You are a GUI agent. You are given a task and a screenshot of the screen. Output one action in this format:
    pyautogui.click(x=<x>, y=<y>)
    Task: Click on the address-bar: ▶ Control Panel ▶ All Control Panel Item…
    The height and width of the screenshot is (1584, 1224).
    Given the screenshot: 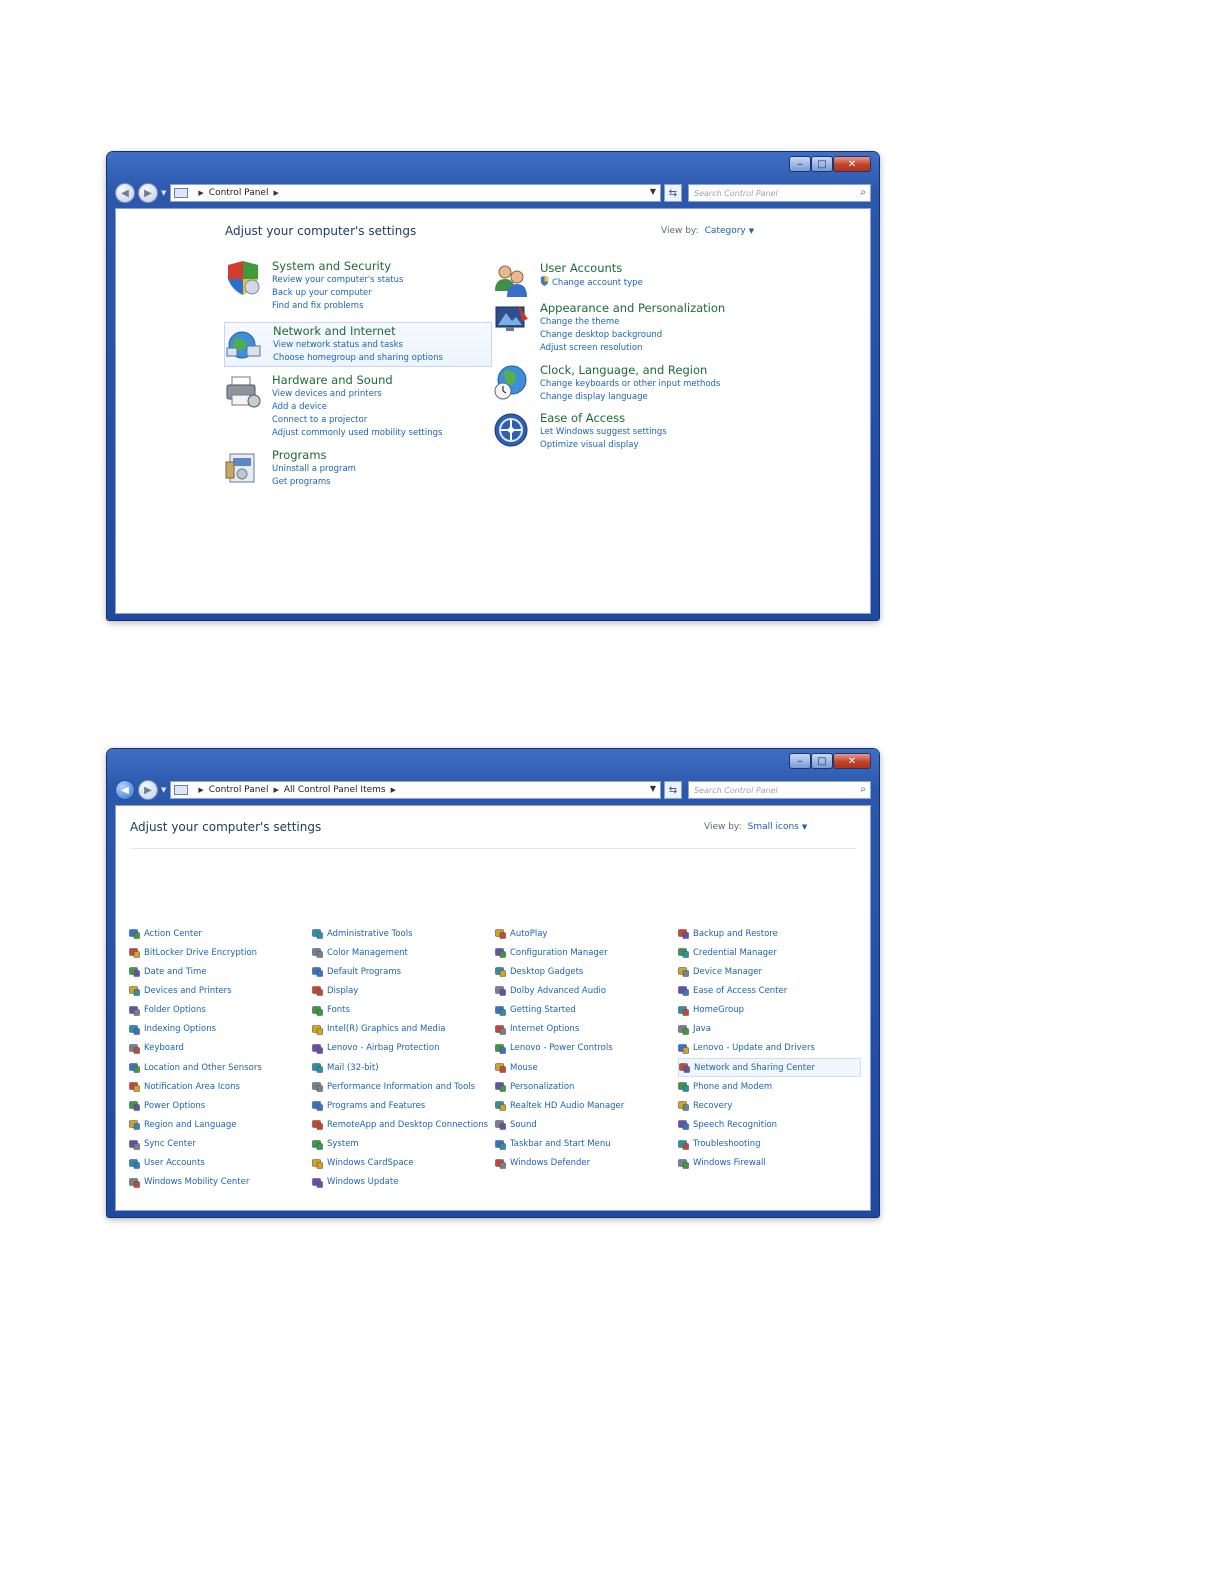 What is the action you would take?
    pyautogui.click(x=415, y=790)
    